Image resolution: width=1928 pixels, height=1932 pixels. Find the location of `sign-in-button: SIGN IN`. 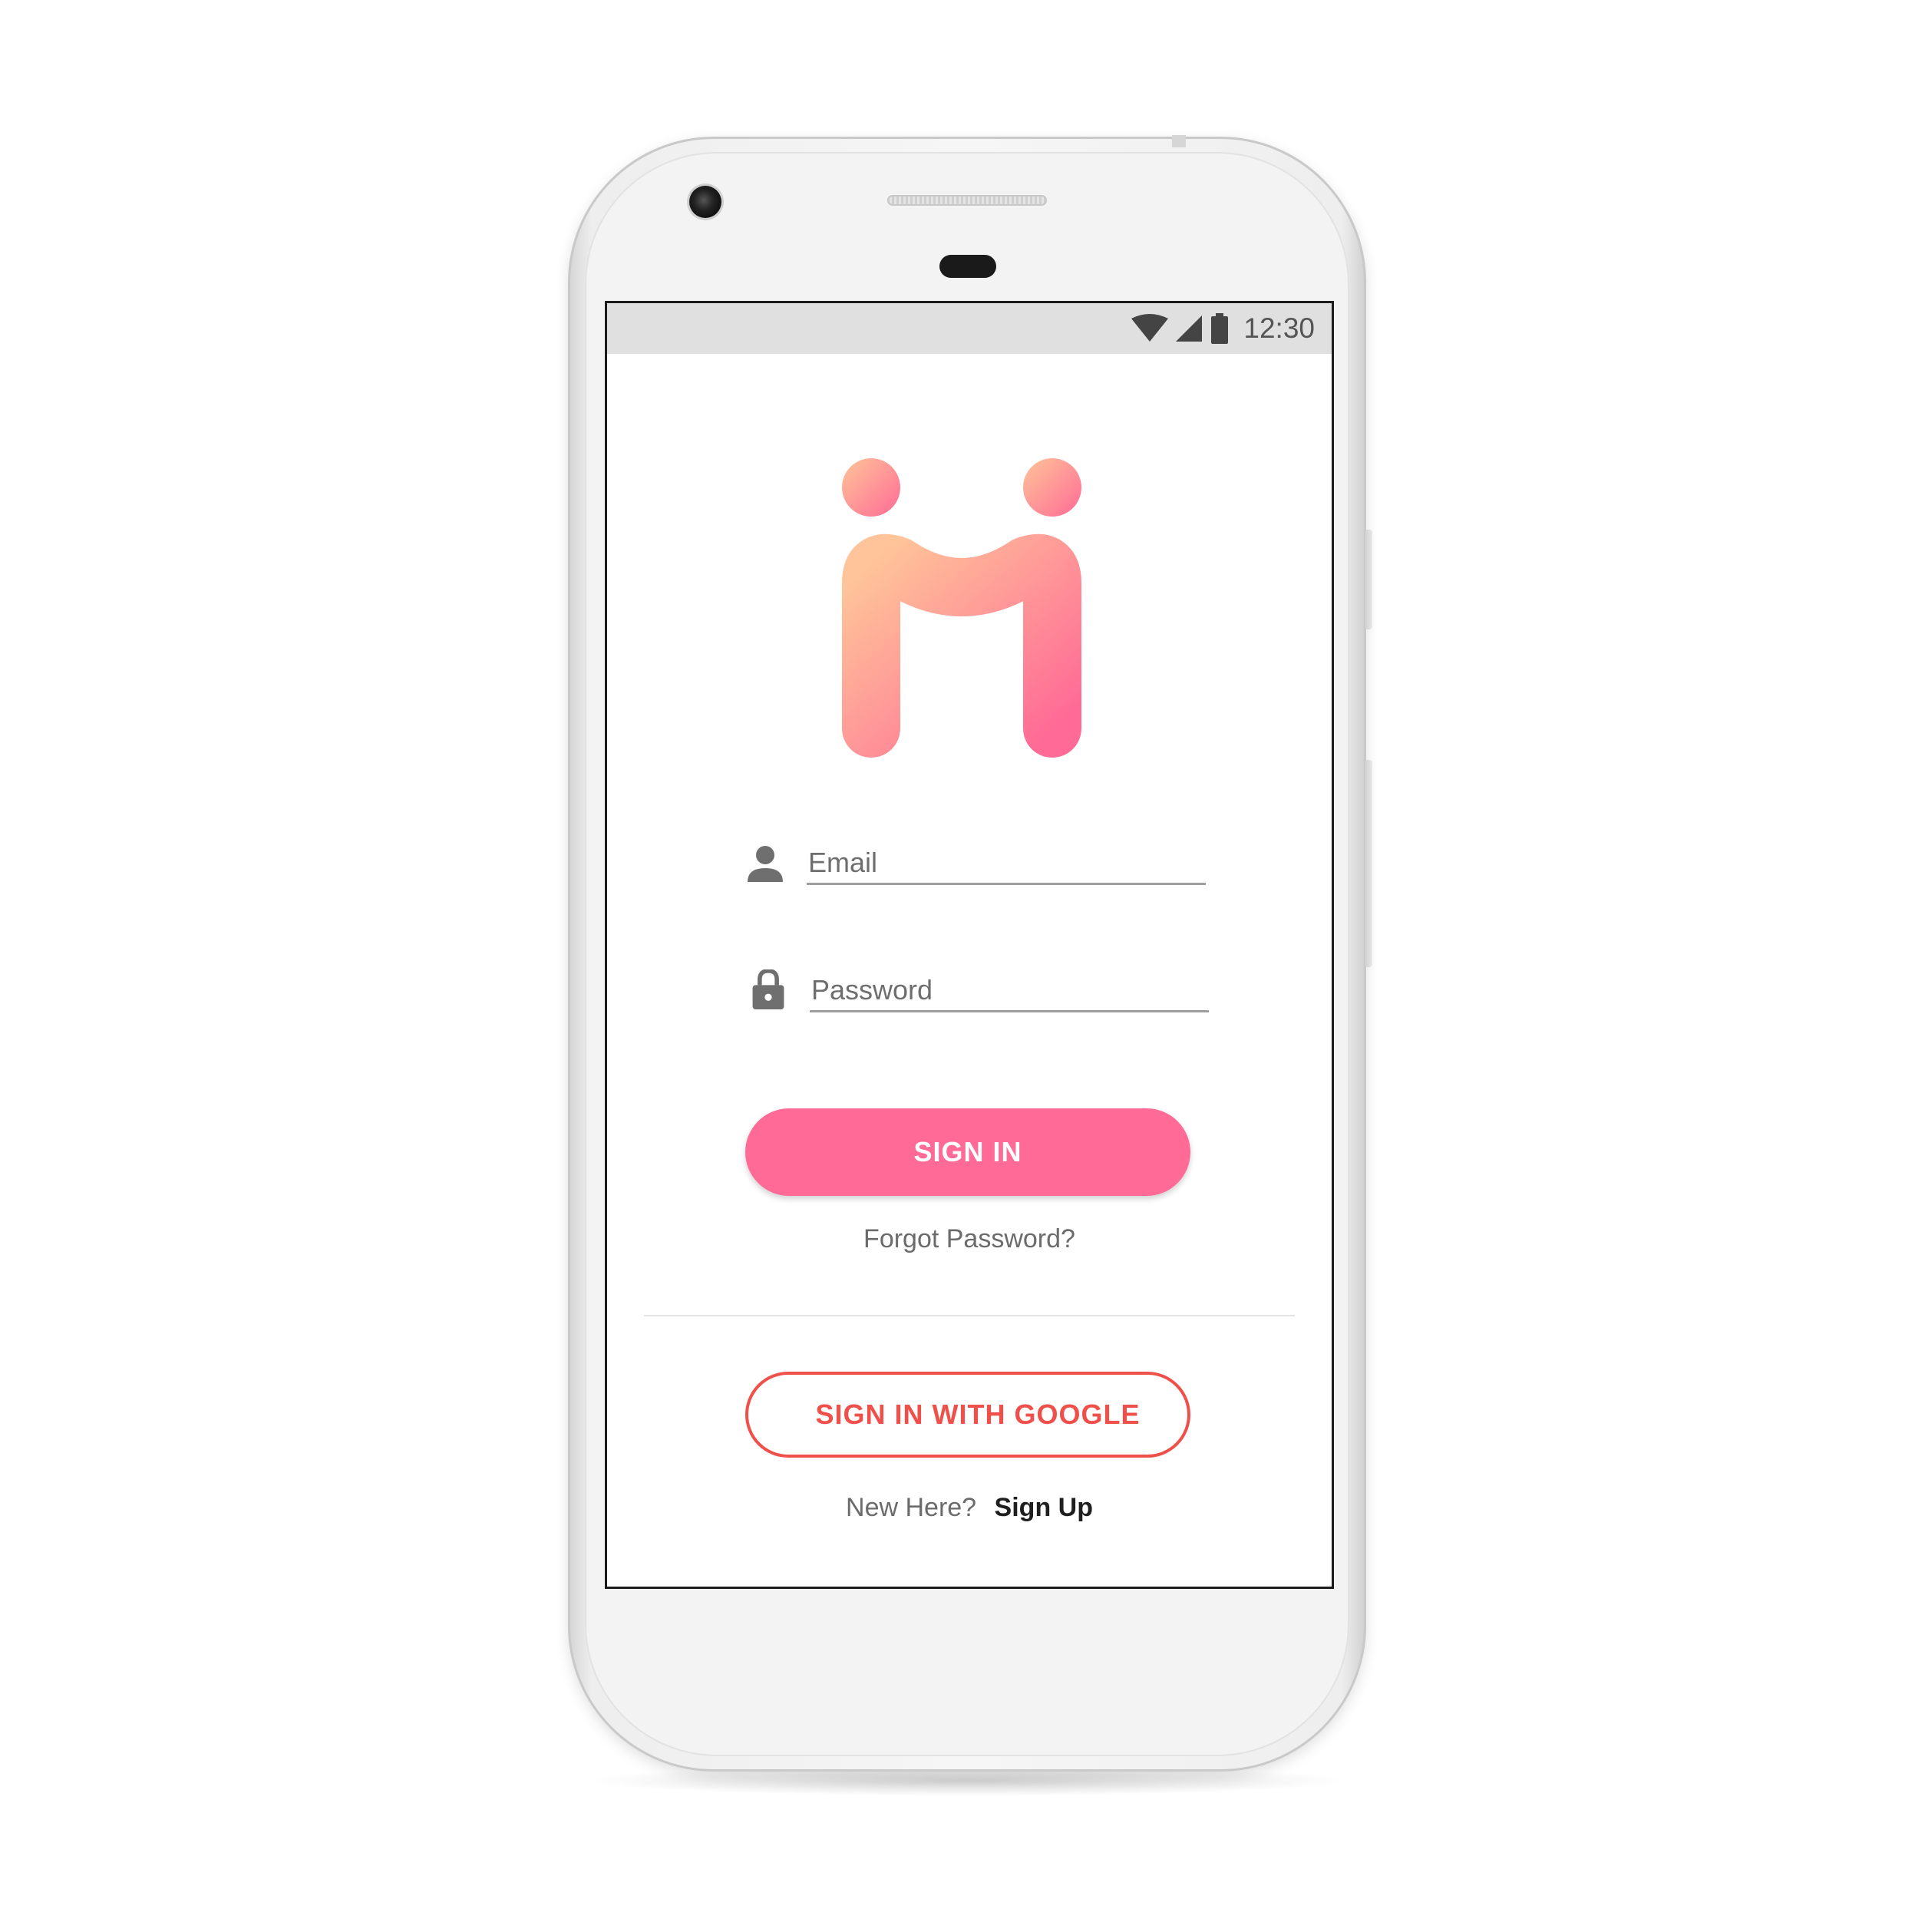

sign-in-button: SIGN IN is located at coordinates (967, 1152).